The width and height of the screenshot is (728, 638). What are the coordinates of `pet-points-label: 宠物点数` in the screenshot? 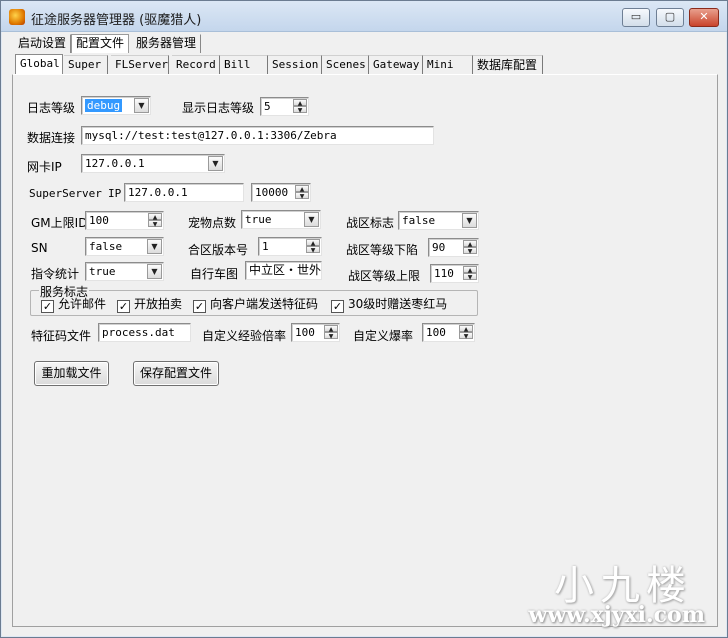 It's located at (212, 223).